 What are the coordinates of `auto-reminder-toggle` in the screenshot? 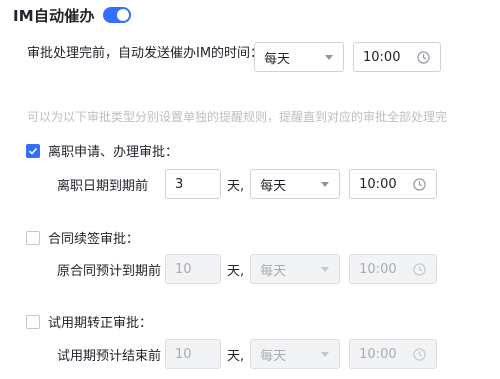 It's located at (116, 15).